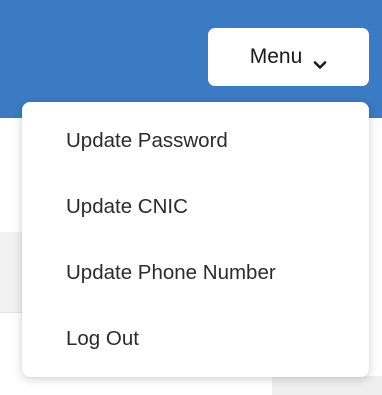 Image resolution: width=382 pixels, height=395 pixels. What do you see at coordinates (276, 56) in the screenshot?
I see `menu-button-label: Menu` at bounding box center [276, 56].